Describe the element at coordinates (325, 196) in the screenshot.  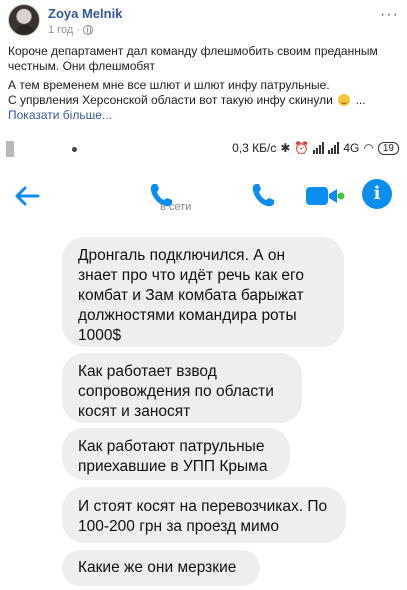
I see `video-call-icon` at that location.